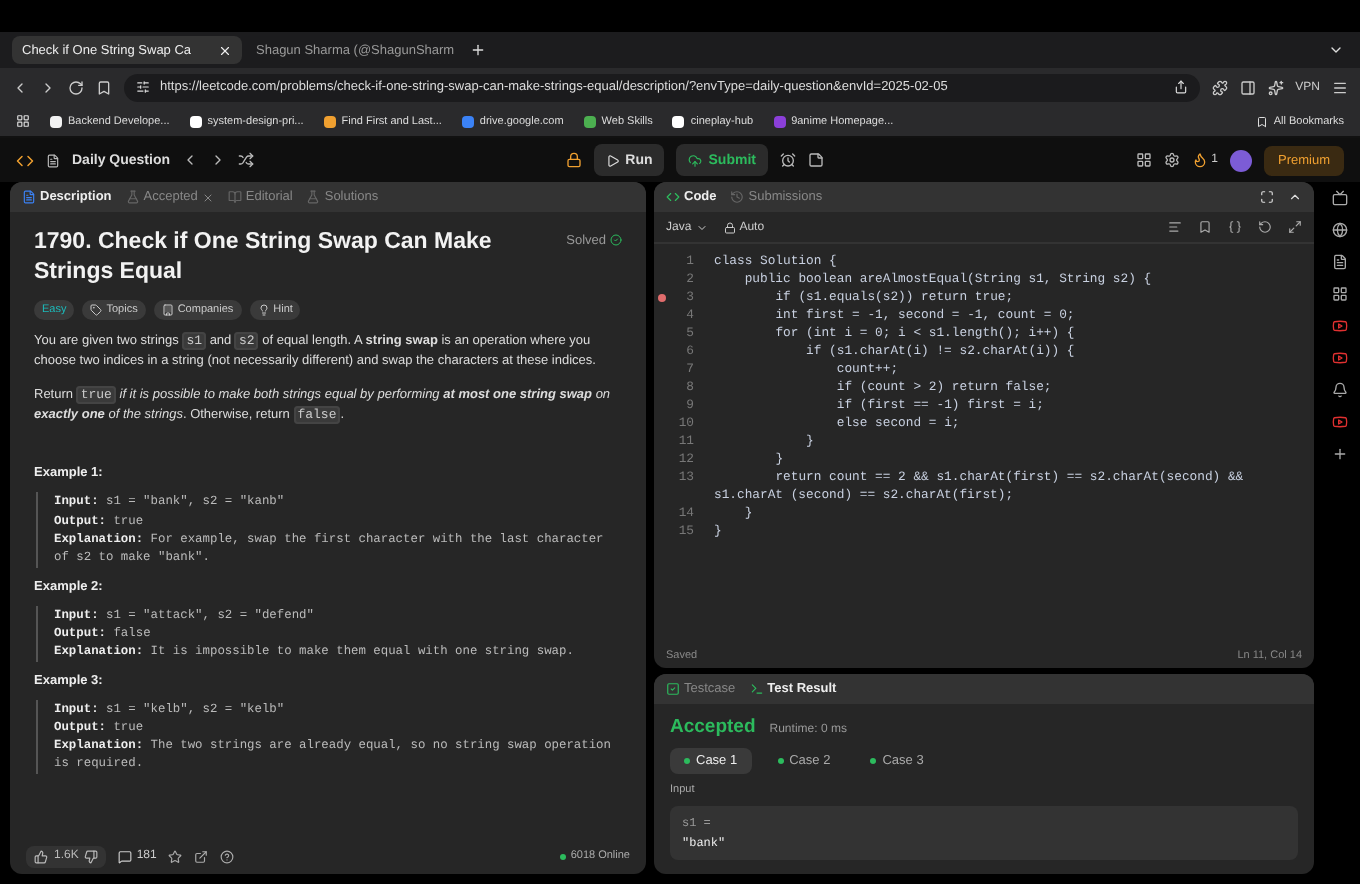 This screenshot has height=884, width=1360. Describe the element at coordinates (263, 309) in the screenshot. I see `hint-icon` at that location.